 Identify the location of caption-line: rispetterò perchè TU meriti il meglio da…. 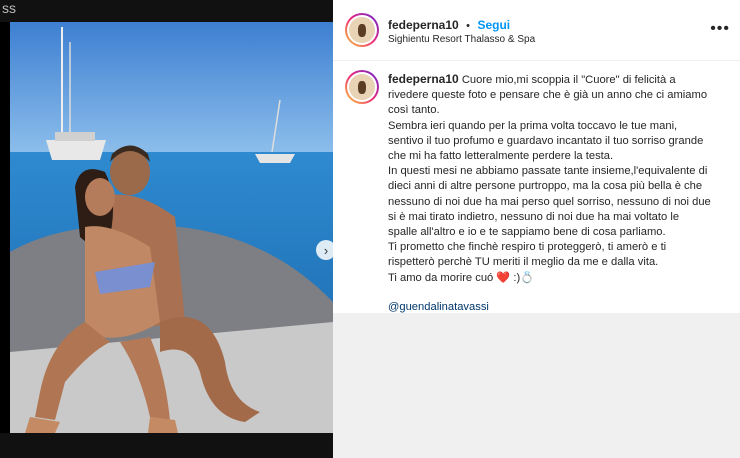
(523, 262).